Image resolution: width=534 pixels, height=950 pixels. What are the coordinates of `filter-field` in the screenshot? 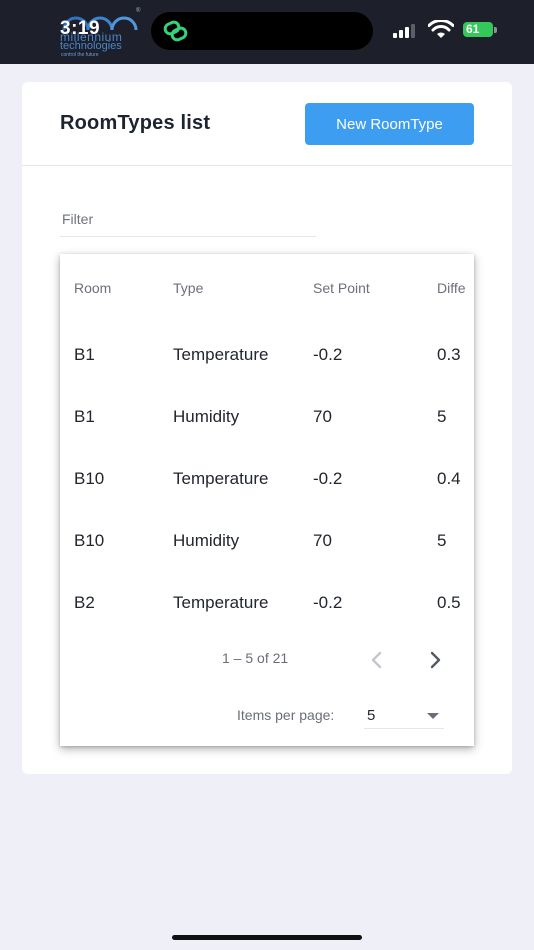 It's located at (188, 220).